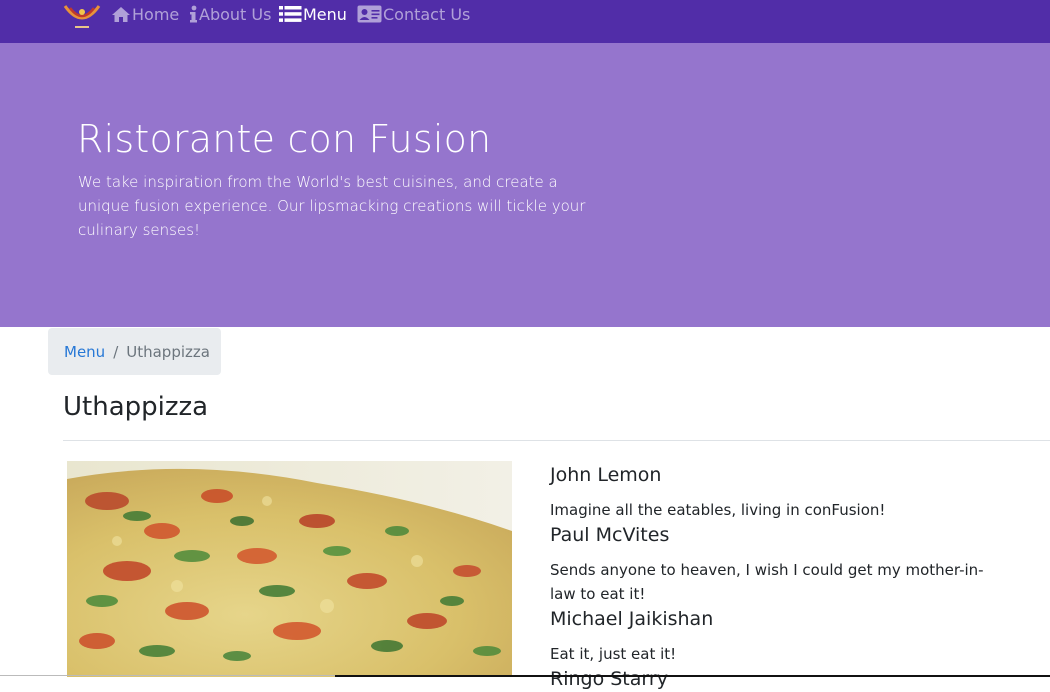 The width and height of the screenshot is (1050, 692). I want to click on pizza-image, so click(289, 569).